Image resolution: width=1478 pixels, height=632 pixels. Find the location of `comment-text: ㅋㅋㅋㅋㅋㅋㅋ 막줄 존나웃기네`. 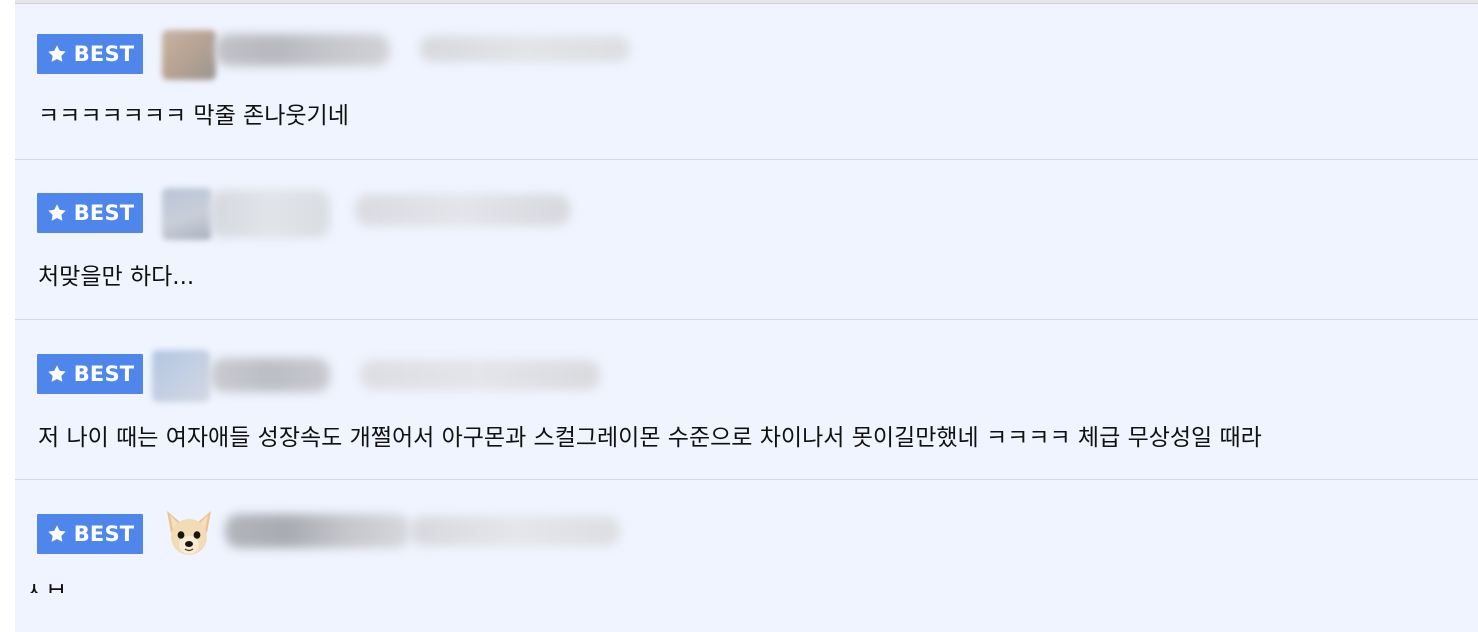

comment-text: ㅋㅋㅋㅋㅋㅋㅋ 막줄 존나웃기네 is located at coordinates (193, 116).